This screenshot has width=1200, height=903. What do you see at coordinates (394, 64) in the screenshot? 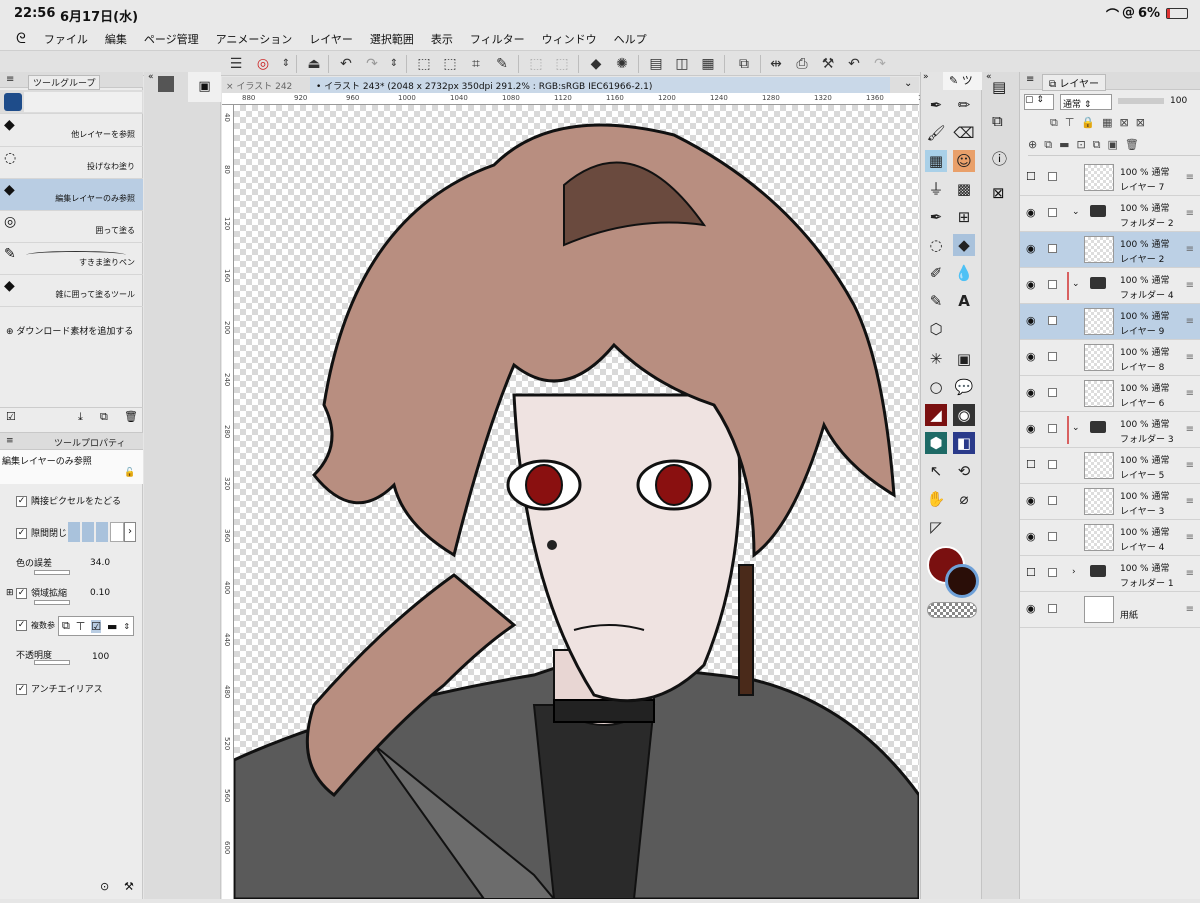
I see `stepper2-icon: ⇕` at bounding box center [394, 64].